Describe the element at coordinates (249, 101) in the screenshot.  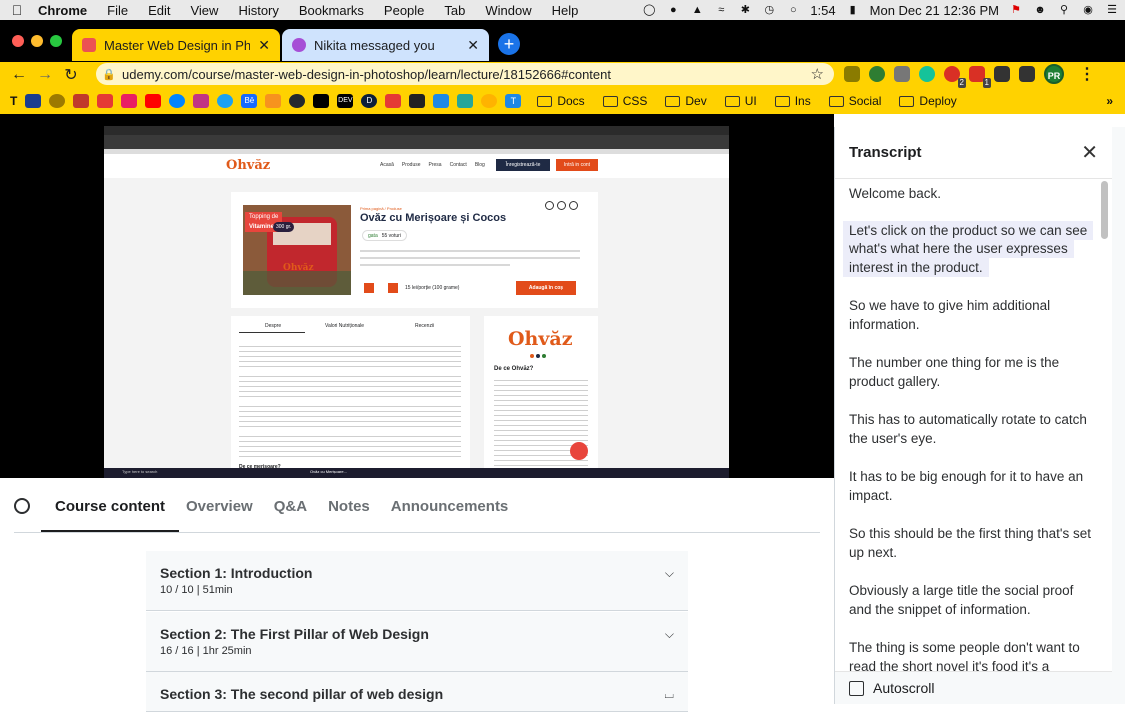
I see `behance-icon: Bē` at that location.